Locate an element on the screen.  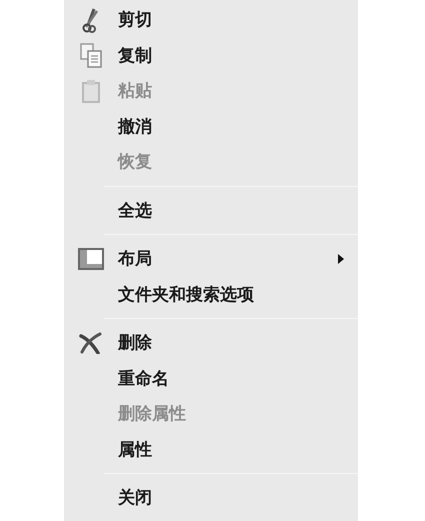
menu-item: 剪切 is located at coordinates (238, 19).